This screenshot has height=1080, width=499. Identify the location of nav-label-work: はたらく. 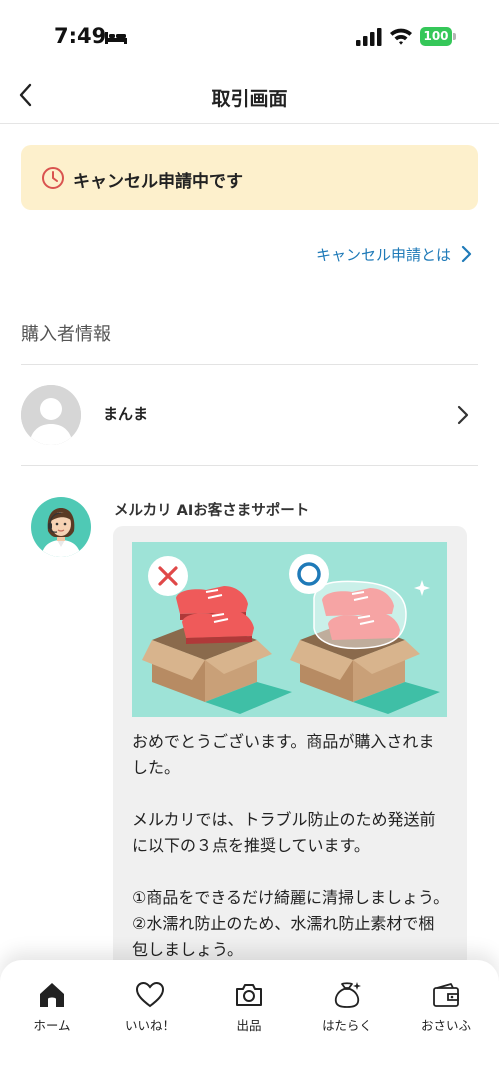
(347, 1025).